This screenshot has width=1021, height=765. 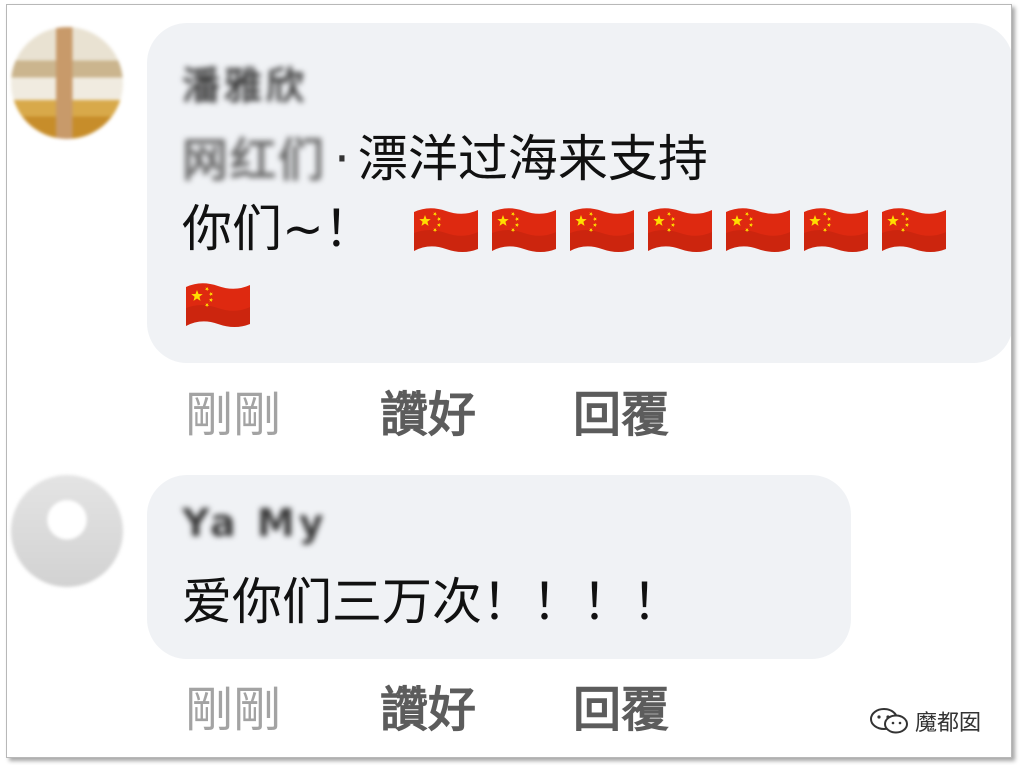 I want to click on wechat-icon, so click(x=889, y=721).